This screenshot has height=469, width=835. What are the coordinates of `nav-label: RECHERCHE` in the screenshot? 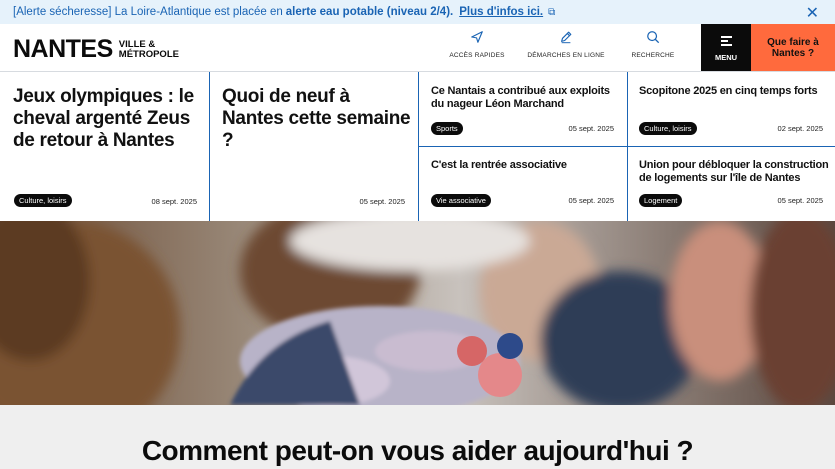 It's located at (653, 55).